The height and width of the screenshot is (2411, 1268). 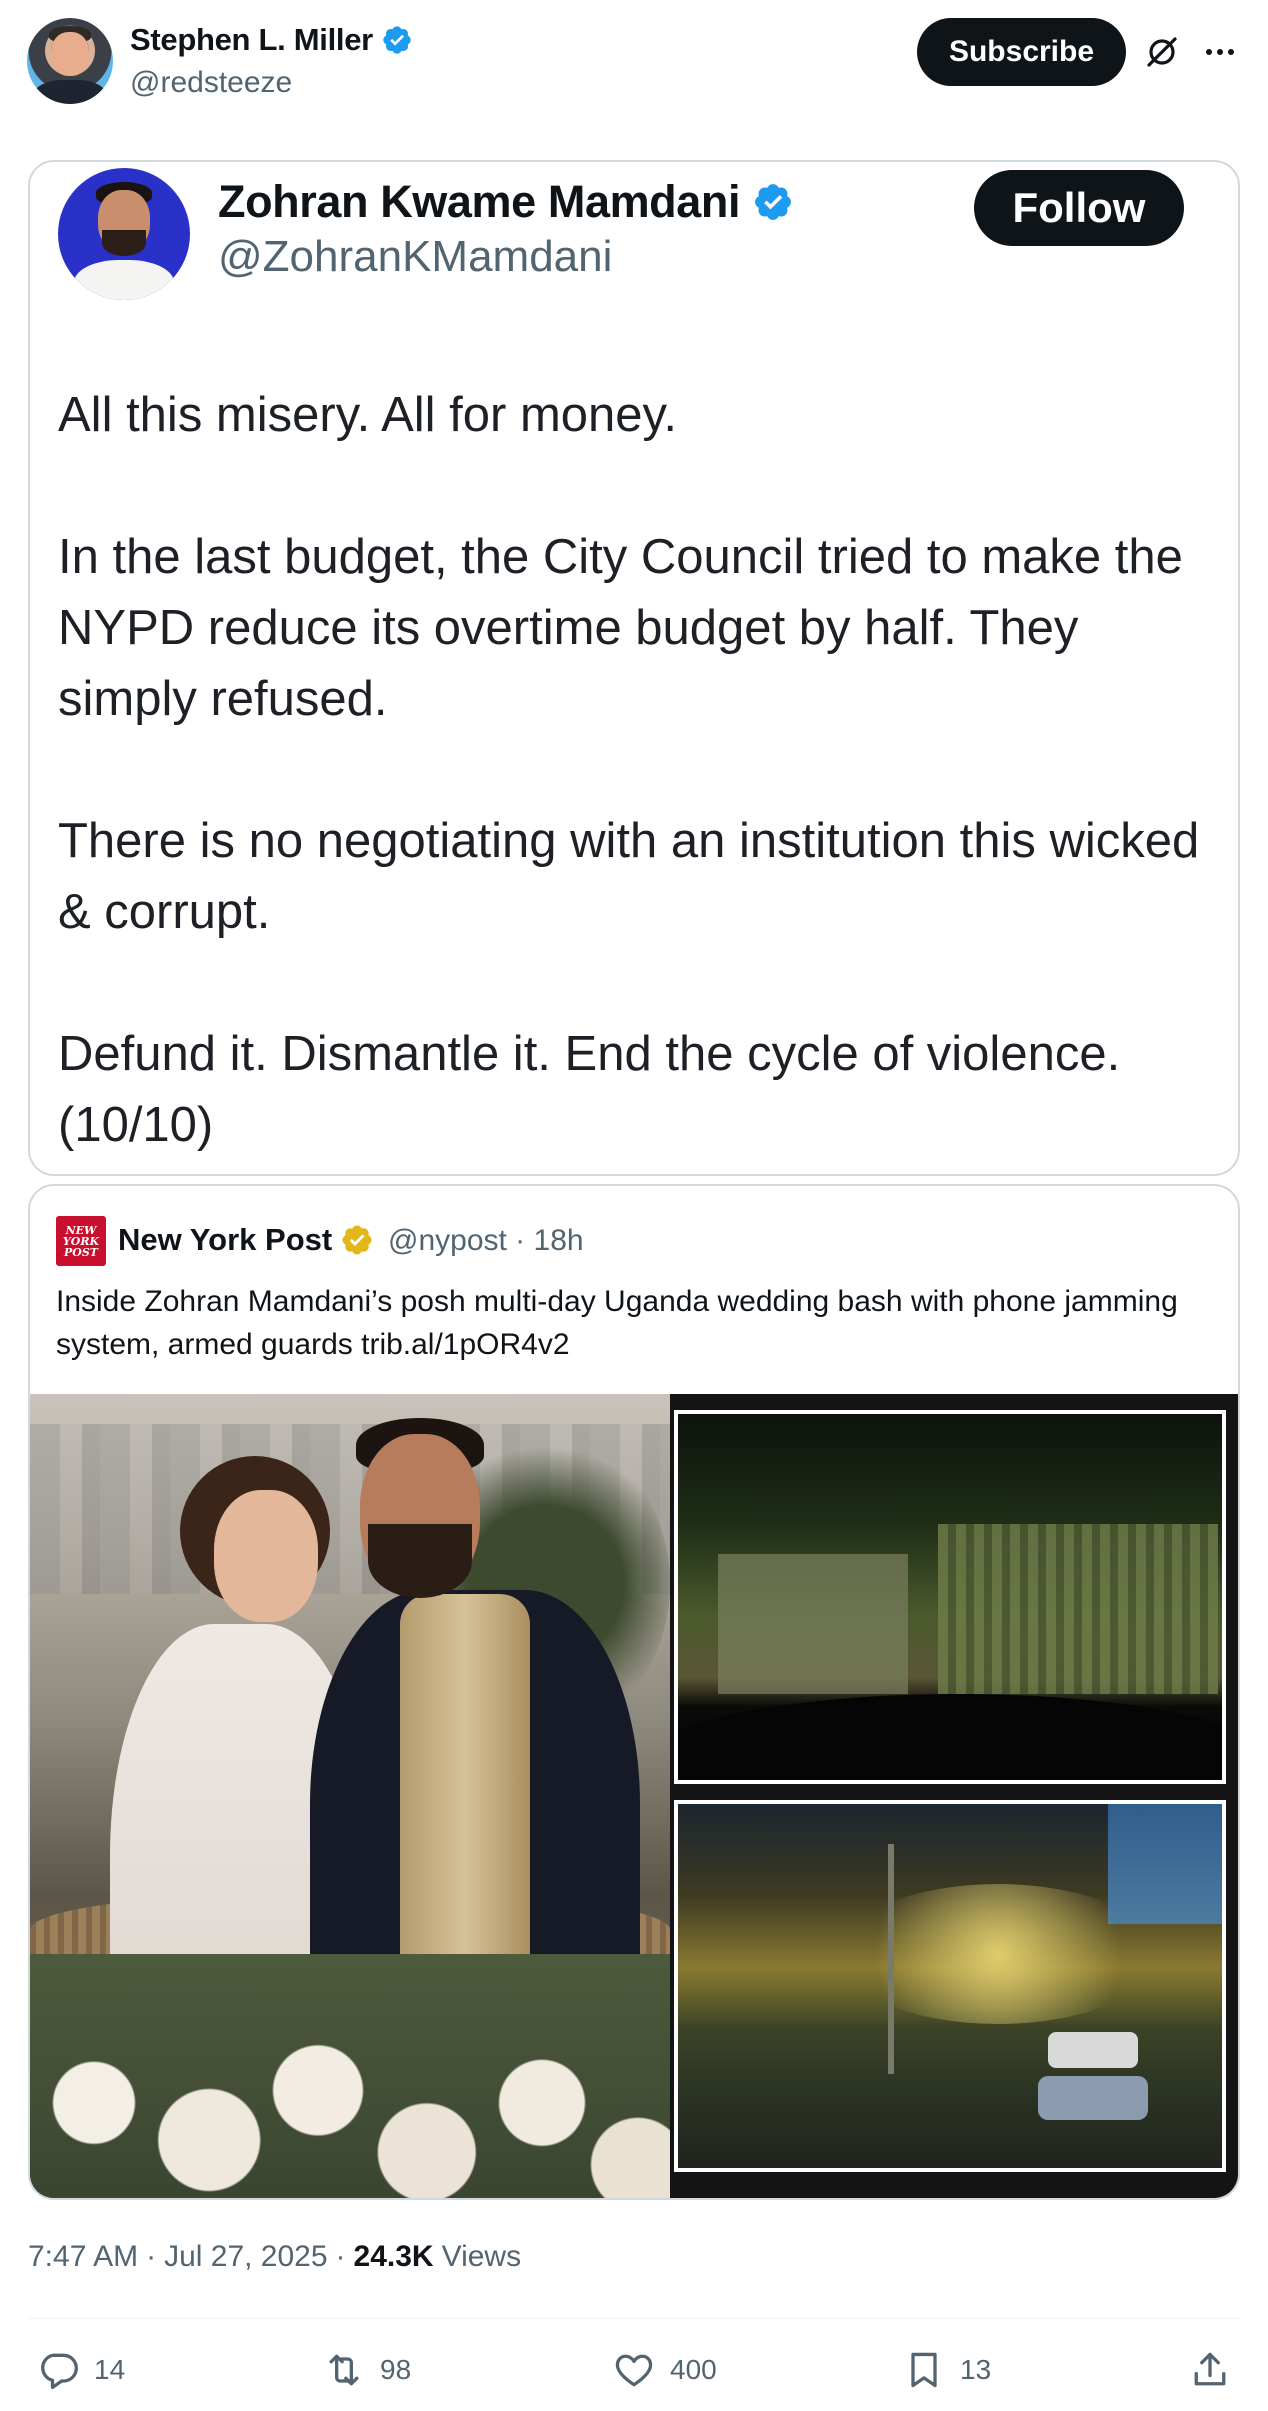 What do you see at coordinates (891, 1959) in the screenshot?
I see `photo-pole` at bounding box center [891, 1959].